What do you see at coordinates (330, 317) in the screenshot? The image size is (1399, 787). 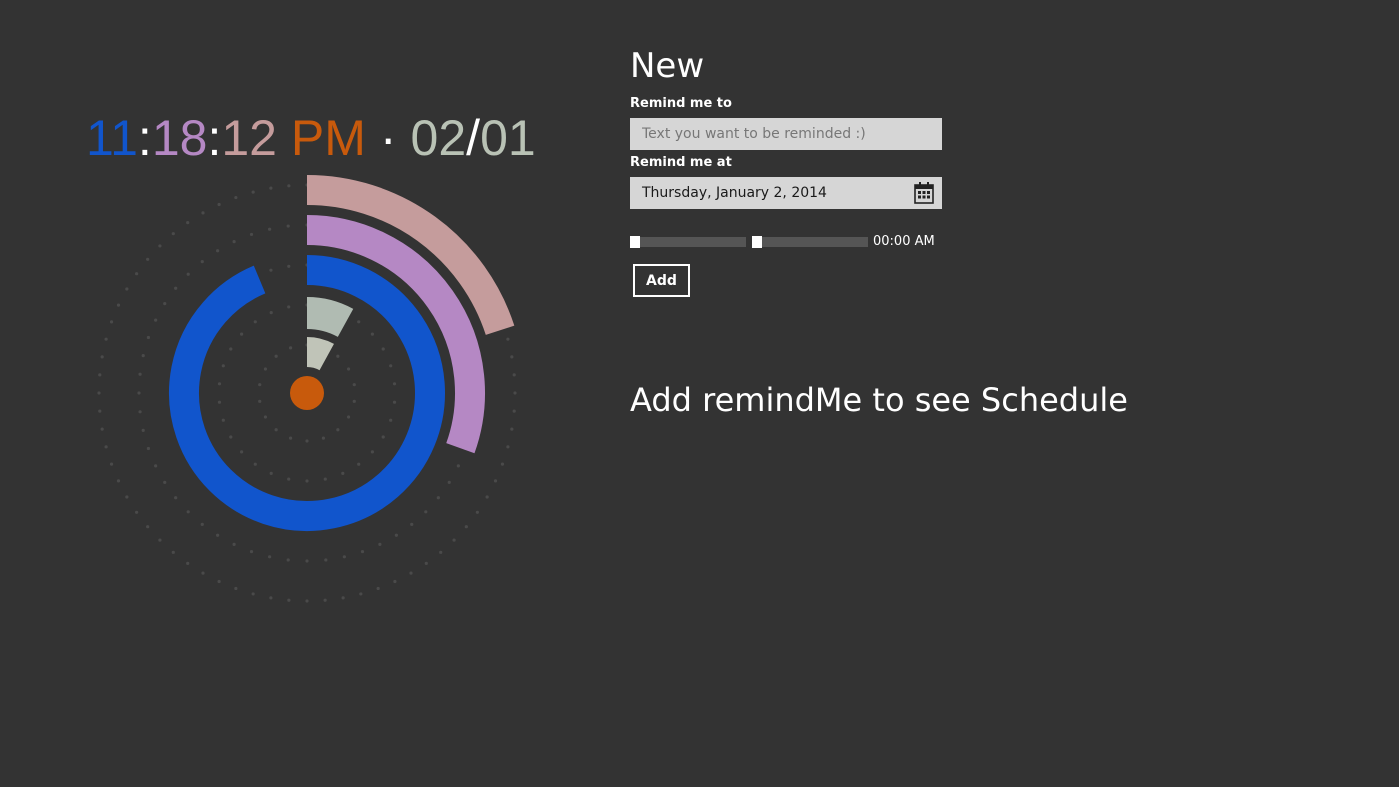 I see `month-wedge` at bounding box center [330, 317].